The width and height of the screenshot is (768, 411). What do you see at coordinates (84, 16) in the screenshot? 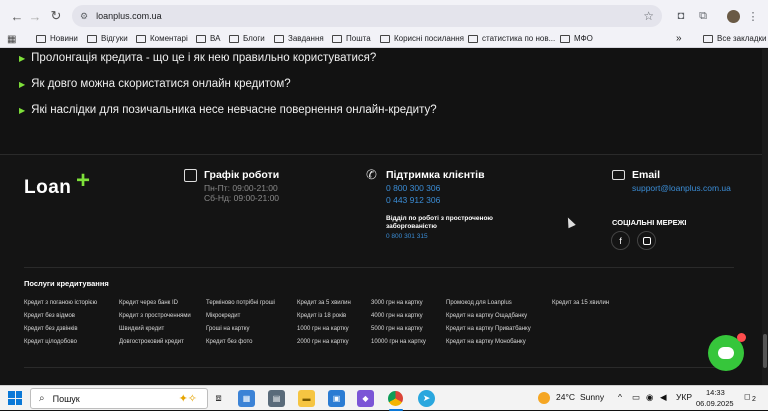
I see `site-info-icon: ⚙` at bounding box center [84, 16].